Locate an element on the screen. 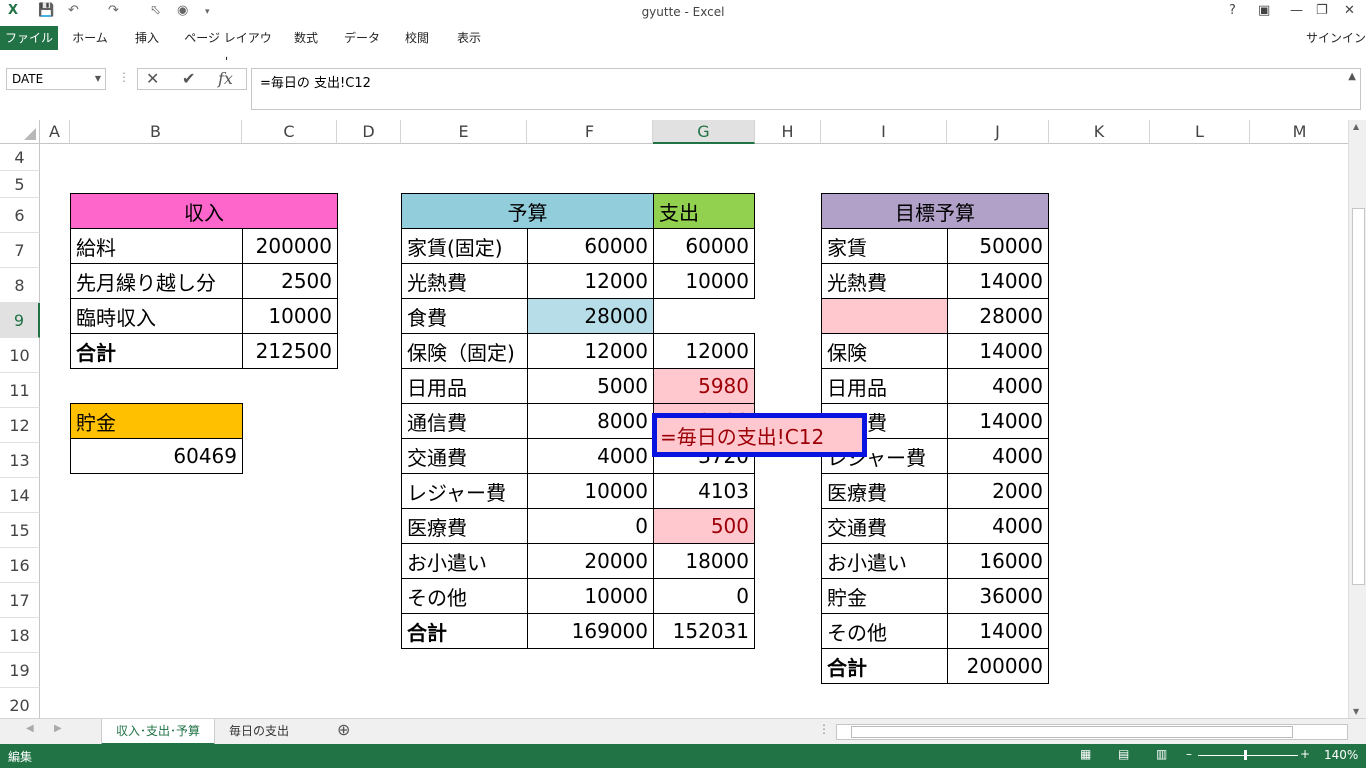  target-label-cell: 交通費 is located at coordinates (884, 526).